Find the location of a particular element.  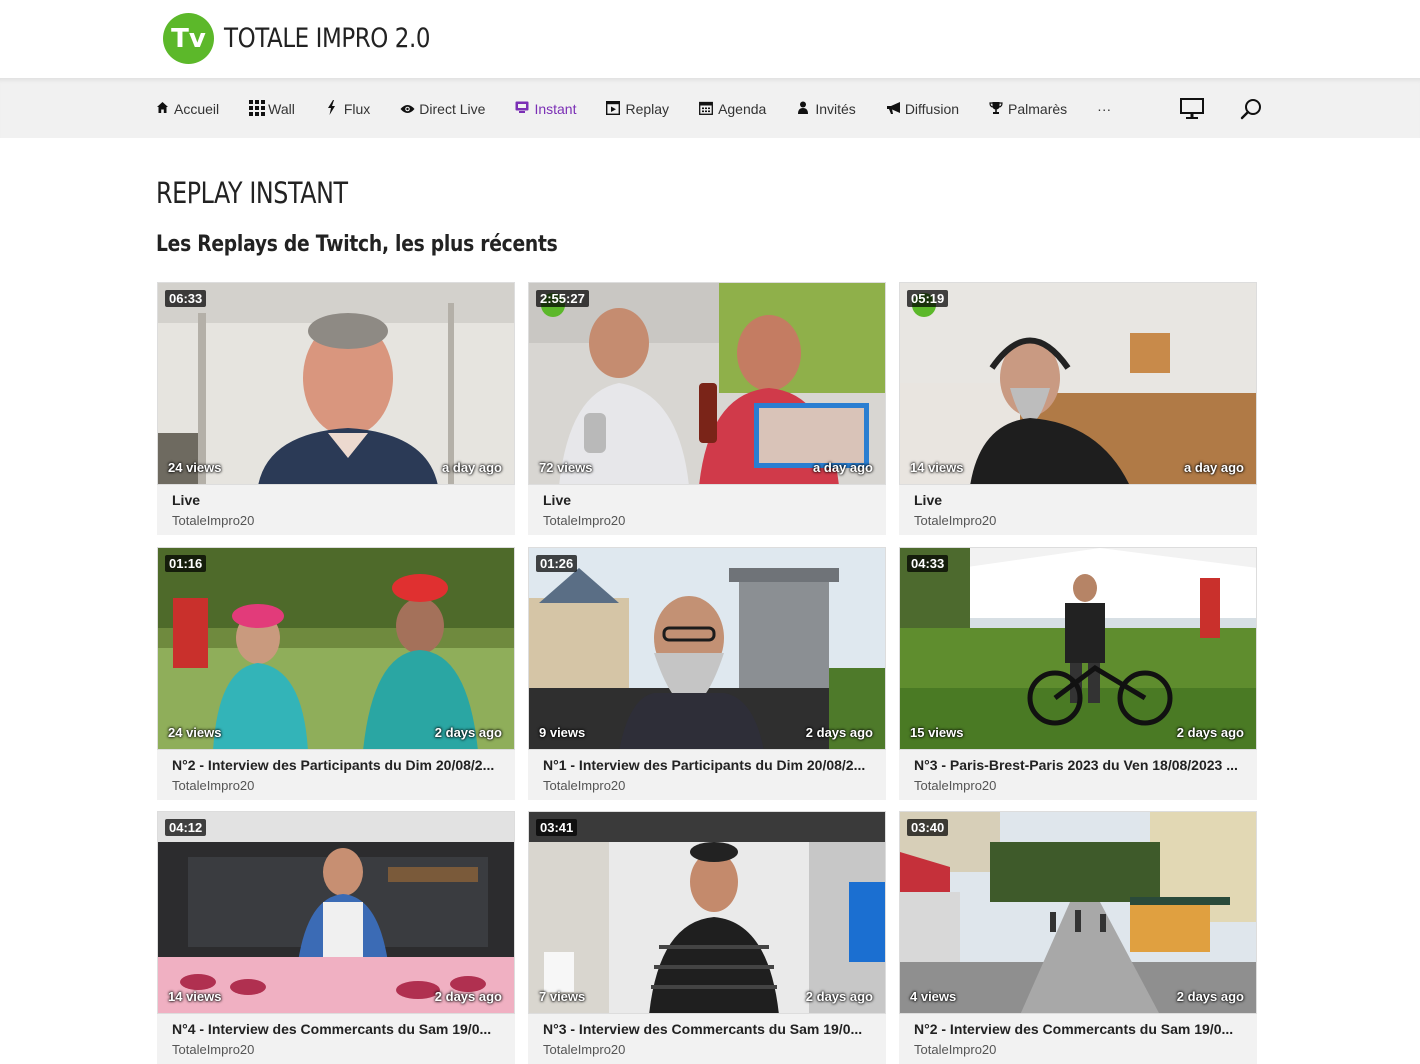

nav-label: Accueil is located at coordinates (197, 109).